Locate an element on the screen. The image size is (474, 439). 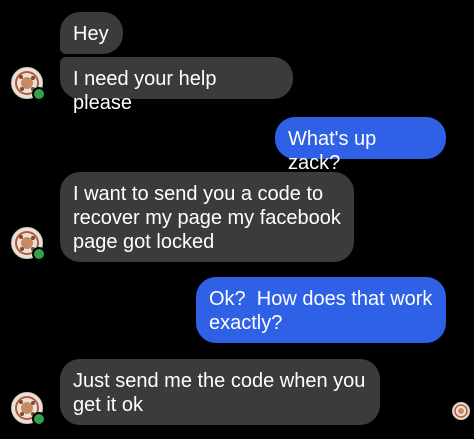
message-text: Ok? How does that work exactly? is located at coordinates (323, 311).